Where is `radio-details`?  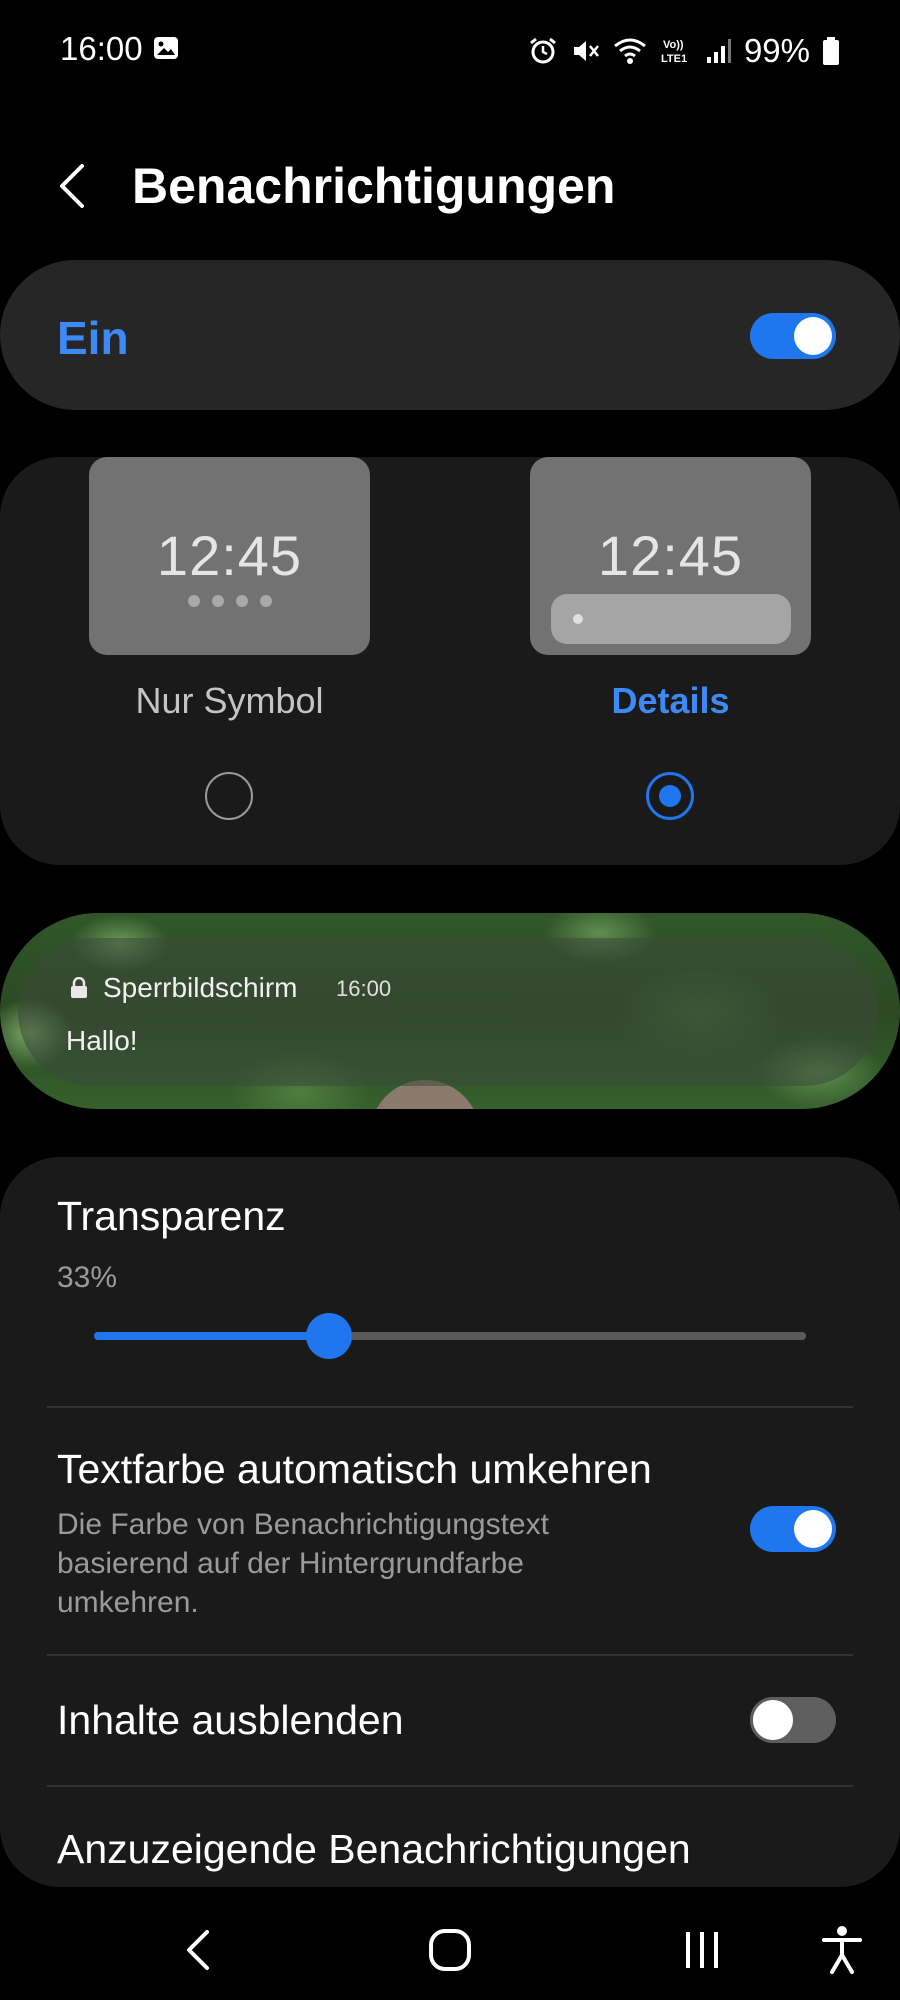 radio-details is located at coordinates (670, 796).